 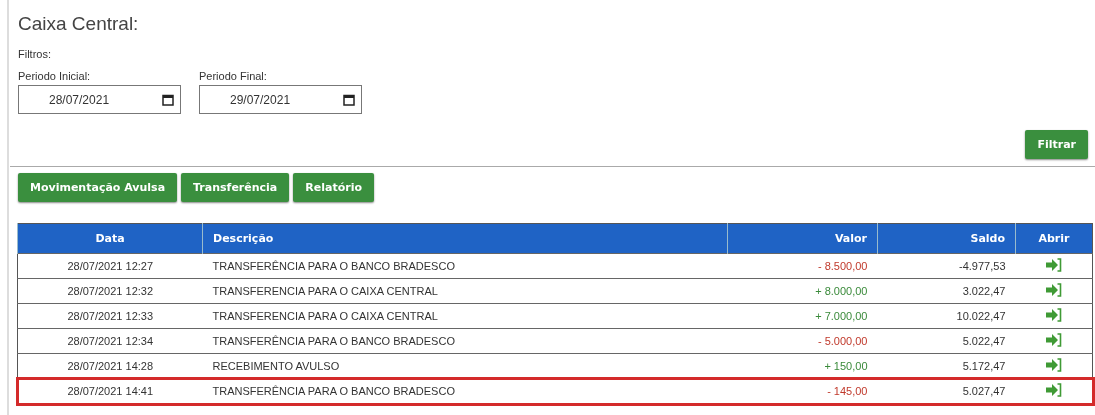 What do you see at coordinates (110, 341) in the screenshot?
I see `table-cell: 28/07/2021 12:34` at bounding box center [110, 341].